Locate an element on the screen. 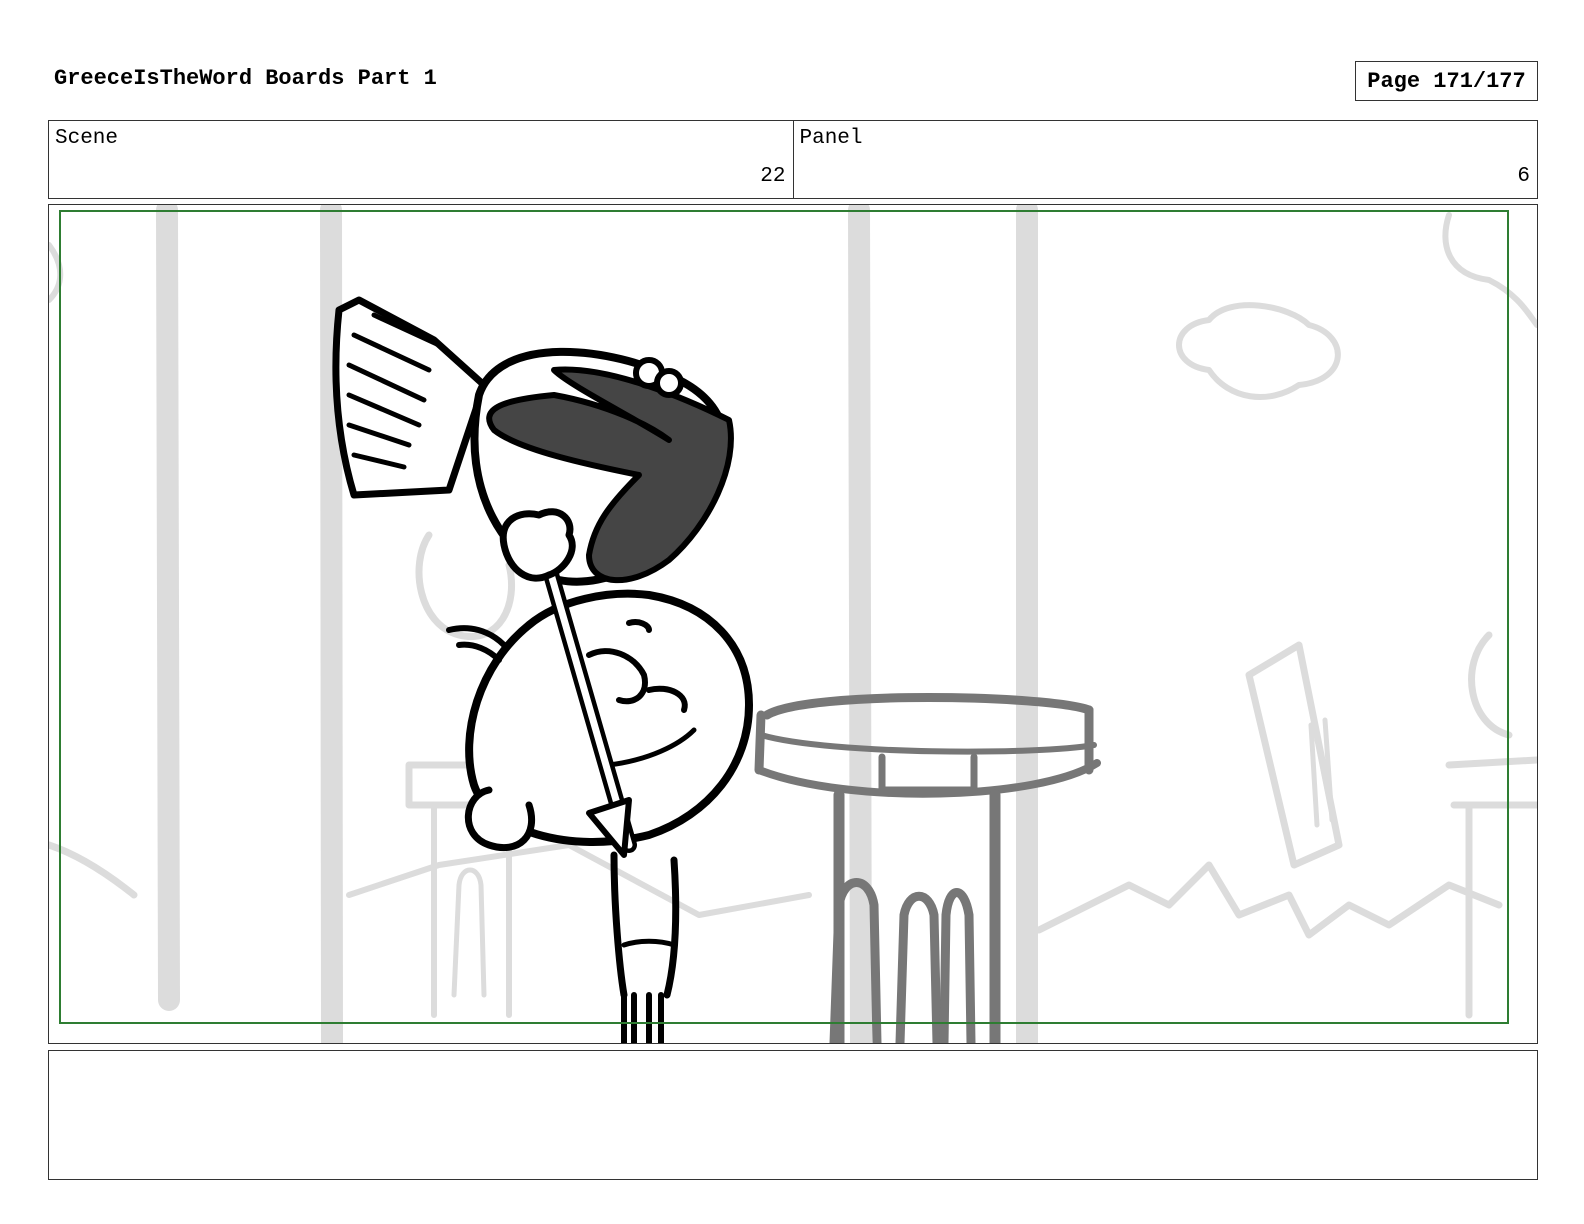 The width and height of the screenshot is (1584, 1224). scene-label: Scene is located at coordinates (87, 138).